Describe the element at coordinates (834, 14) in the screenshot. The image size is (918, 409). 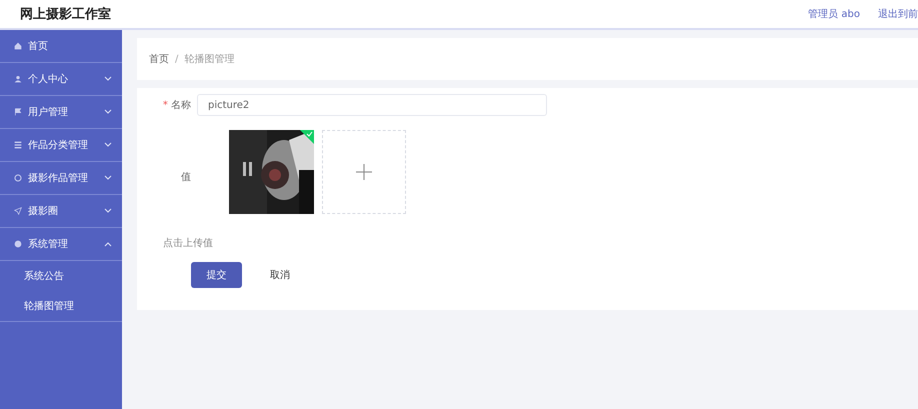
I see `admin-user: 管理员 abo` at that location.